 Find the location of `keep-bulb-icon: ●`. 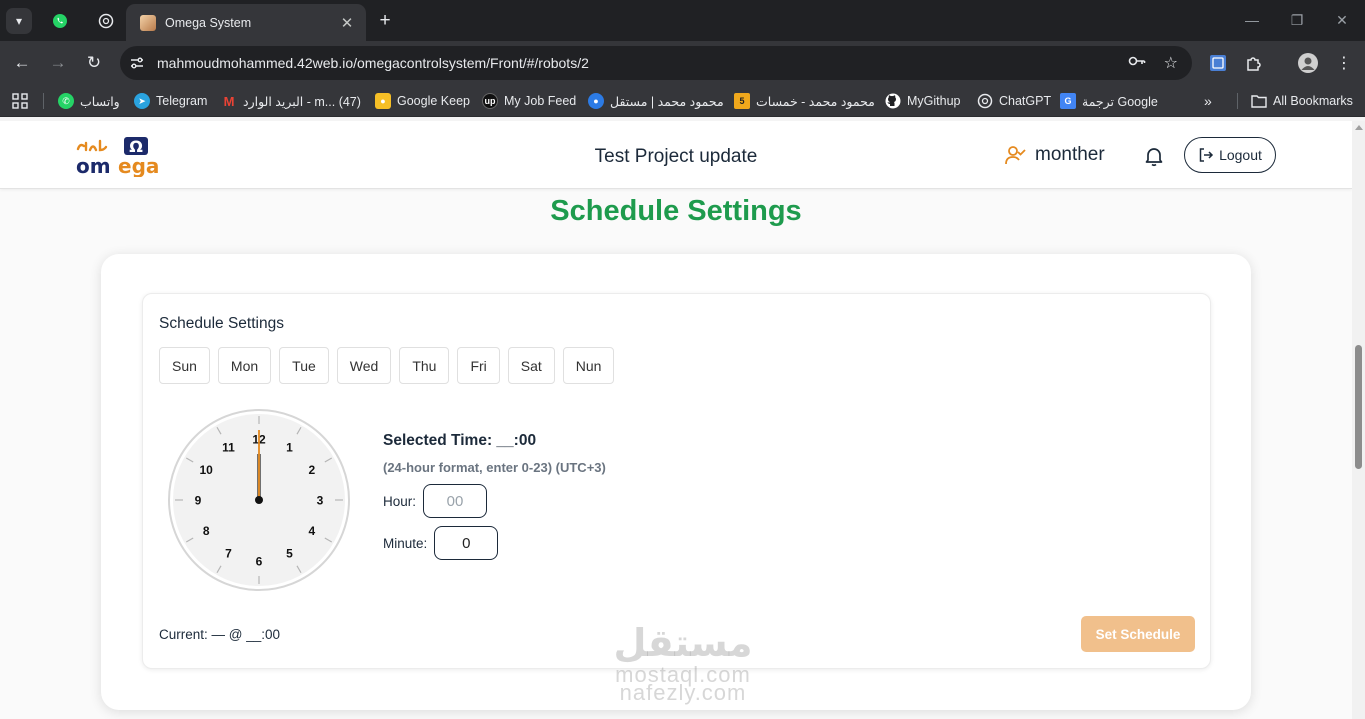

keep-bulb-icon: ● is located at coordinates (383, 101).